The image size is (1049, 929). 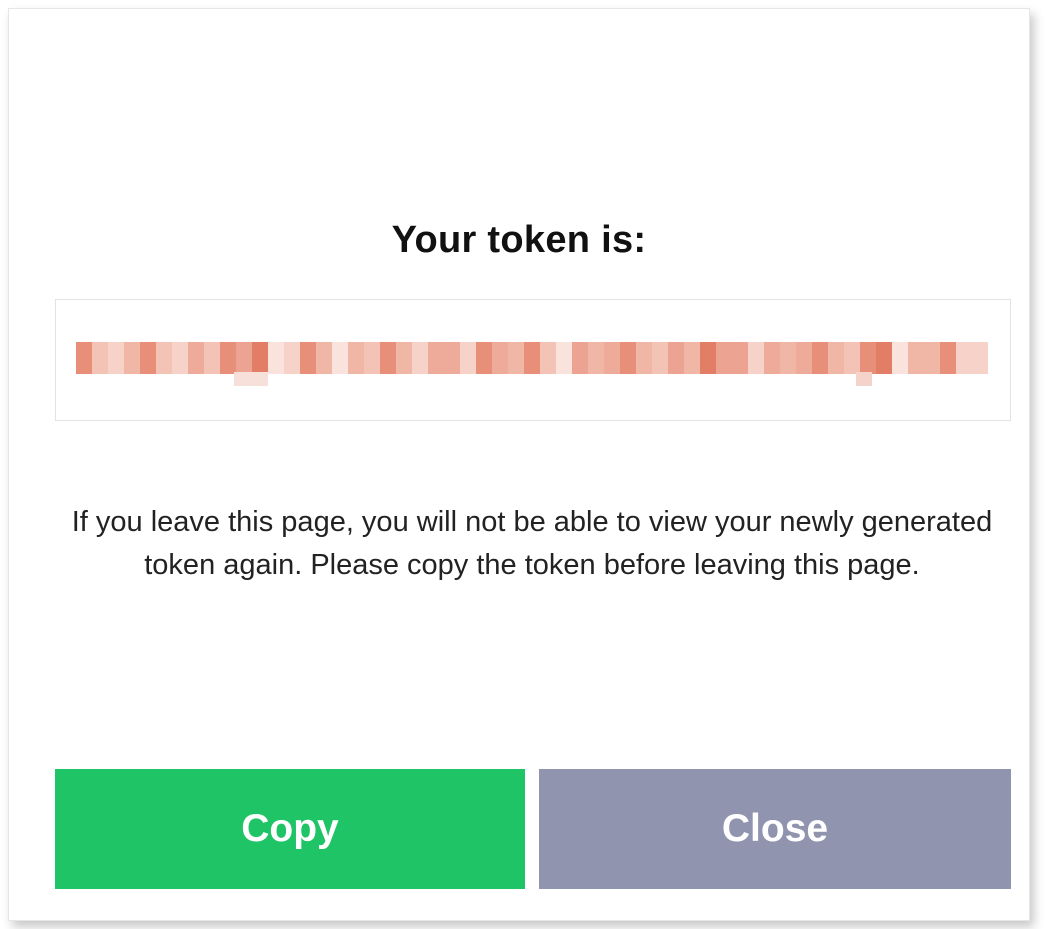 I want to click on redacted-token-value, so click(x=532, y=358).